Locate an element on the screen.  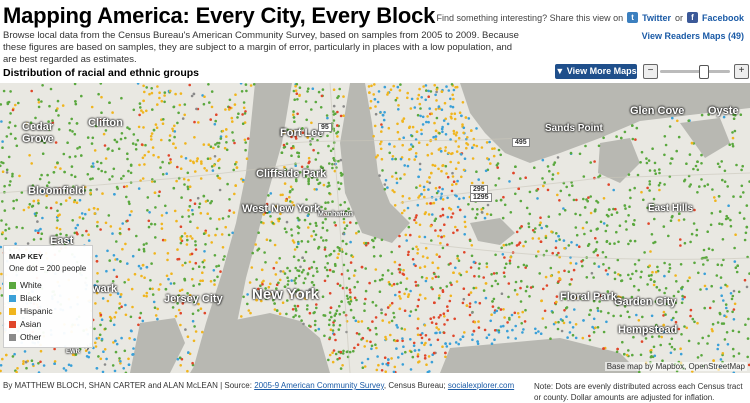
readers-maps-link: View Readers Maps (49) is located at coordinates (693, 36).